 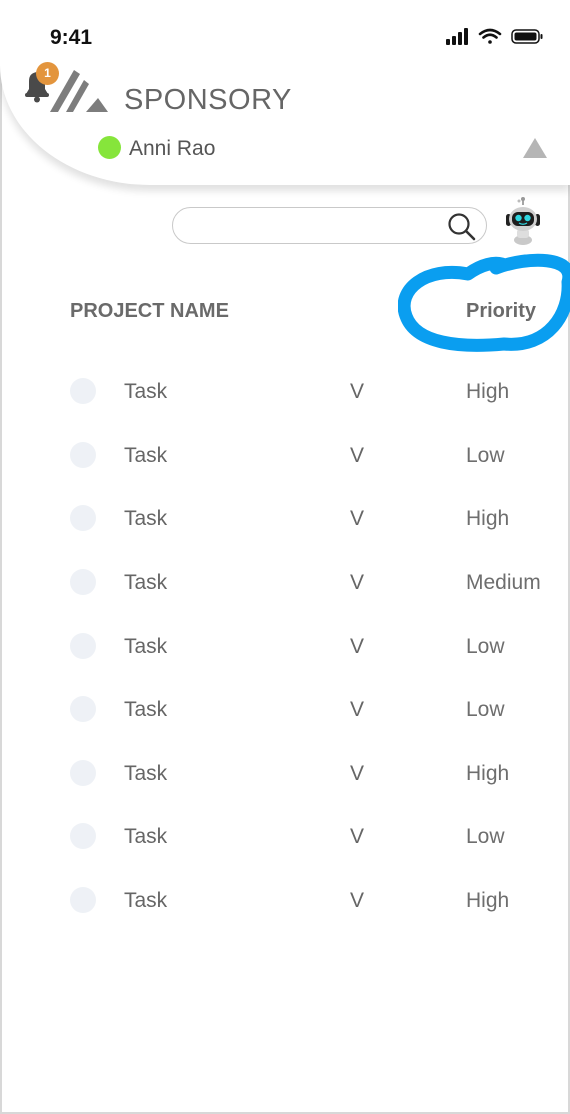 What do you see at coordinates (79, 91) in the screenshot?
I see `sponsory-logo` at bounding box center [79, 91].